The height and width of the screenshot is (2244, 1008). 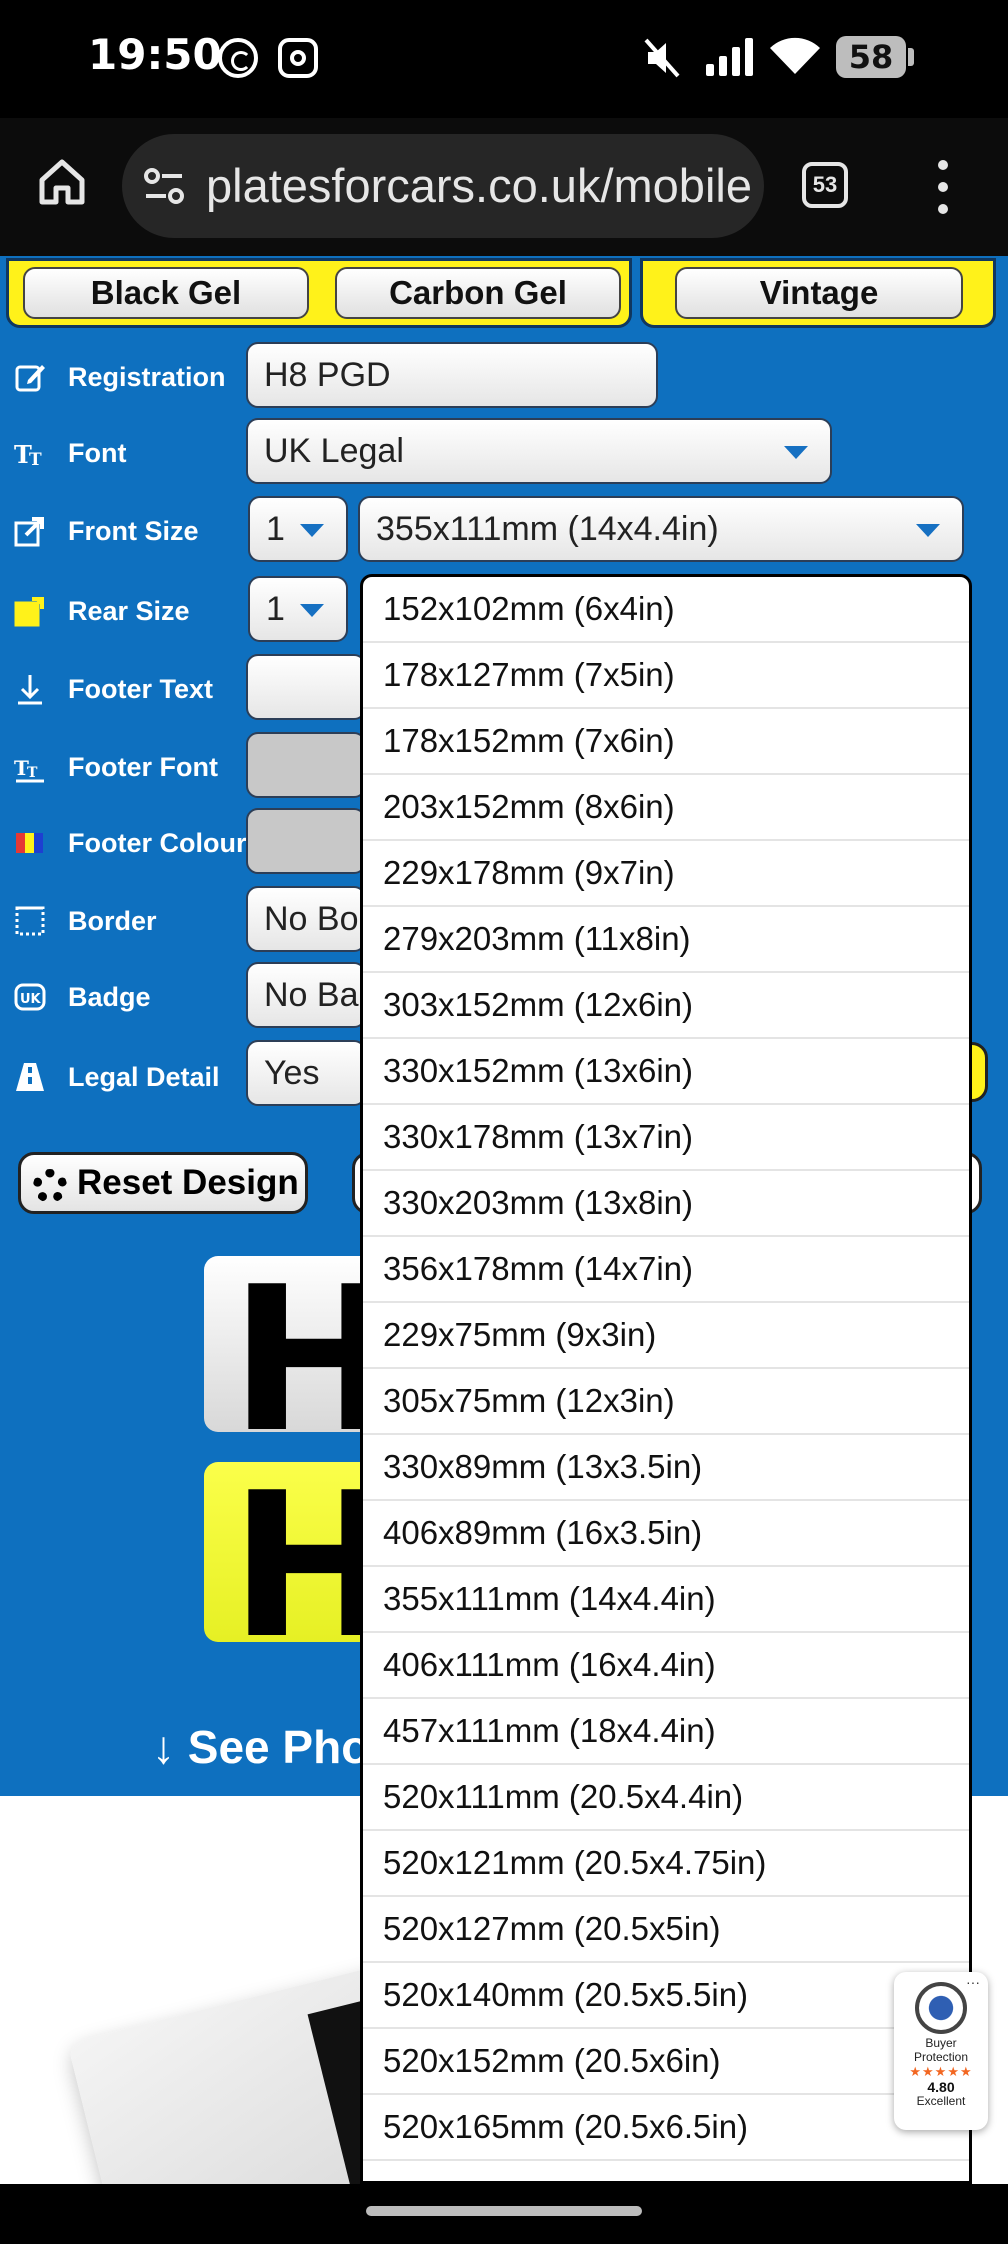 What do you see at coordinates (452, 375) in the screenshot?
I see `registration-input: H8 PGD` at bounding box center [452, 375].